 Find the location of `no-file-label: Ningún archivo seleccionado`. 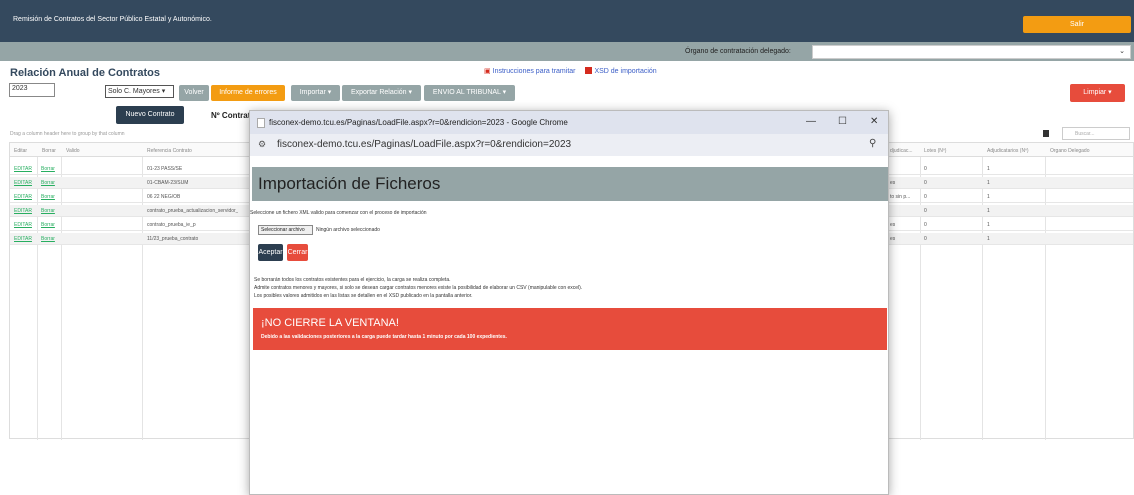

no-file-label: Ningún archivo seleccionado is located at coordinates (348, 230).